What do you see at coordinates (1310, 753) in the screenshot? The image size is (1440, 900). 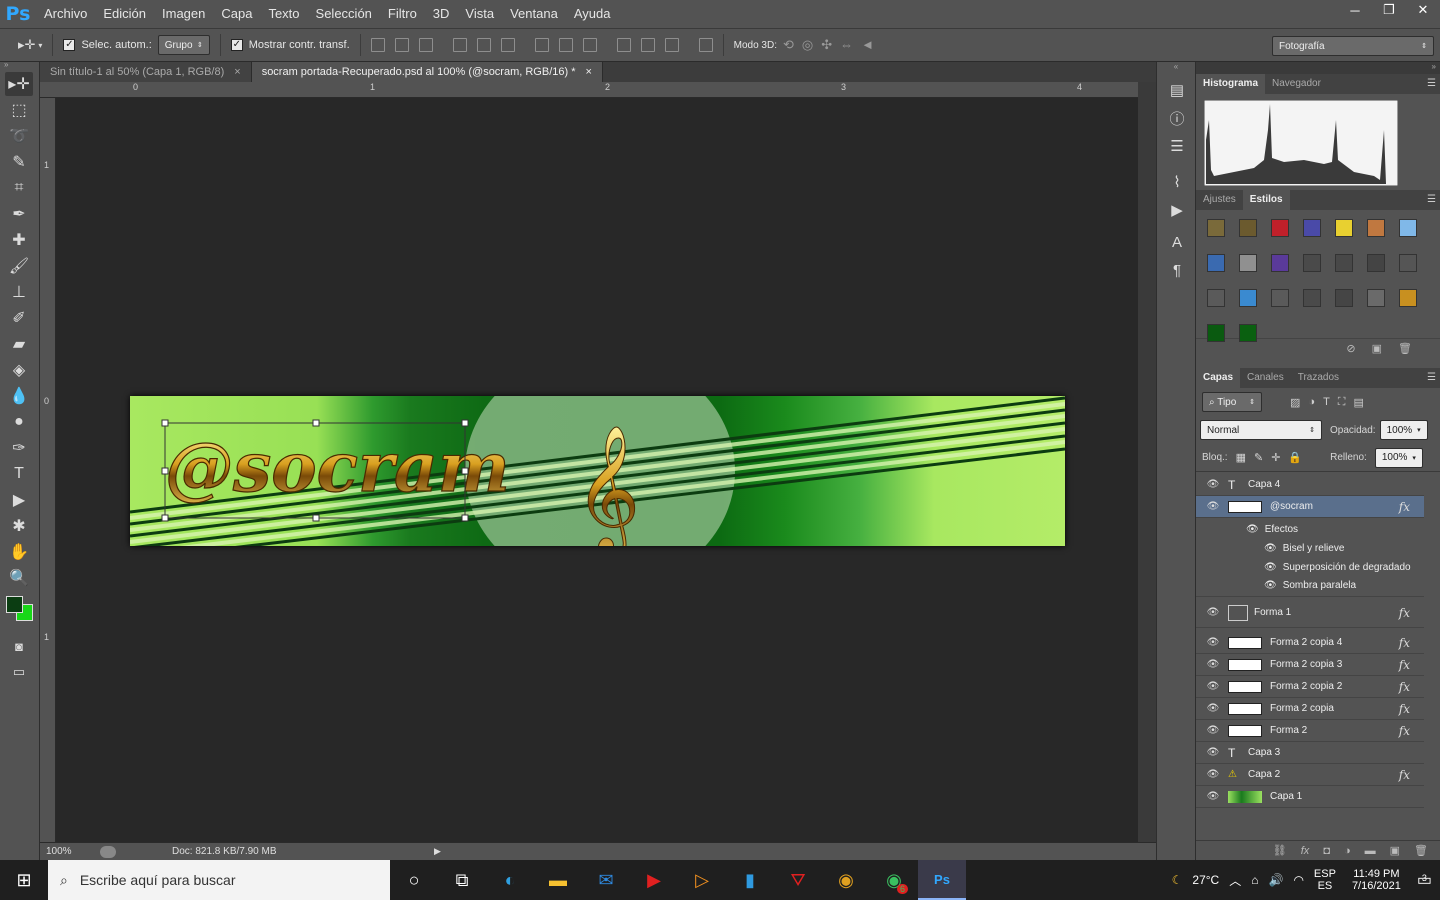 I see `layer-row: 👁 T Capa 3` at bounding box center [1310, 753].